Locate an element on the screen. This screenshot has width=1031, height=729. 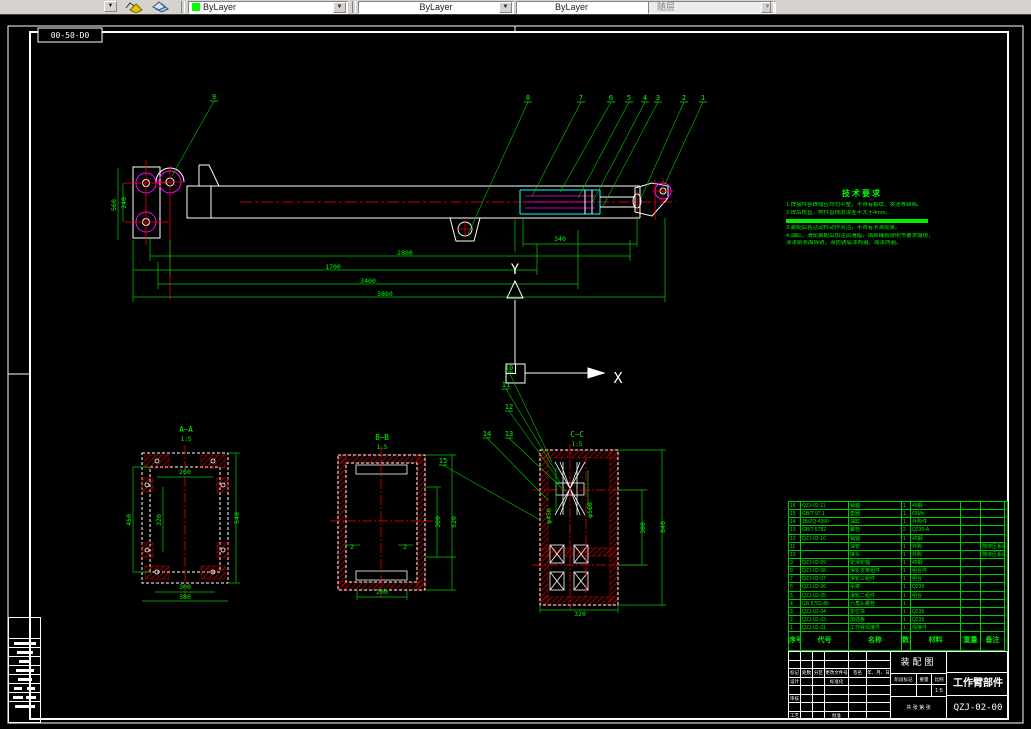
scale-value-cell: 1:5 is located at coordinates (939, 691).